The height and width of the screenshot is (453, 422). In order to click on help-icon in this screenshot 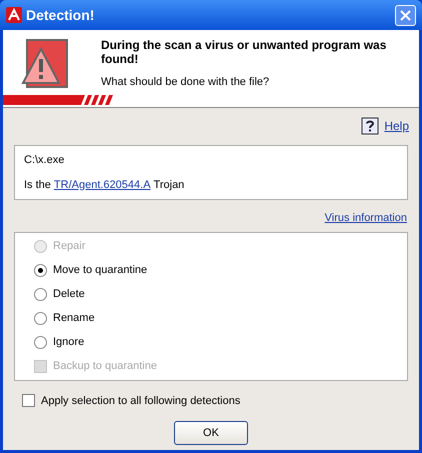, I will do `click(370, 126)`.